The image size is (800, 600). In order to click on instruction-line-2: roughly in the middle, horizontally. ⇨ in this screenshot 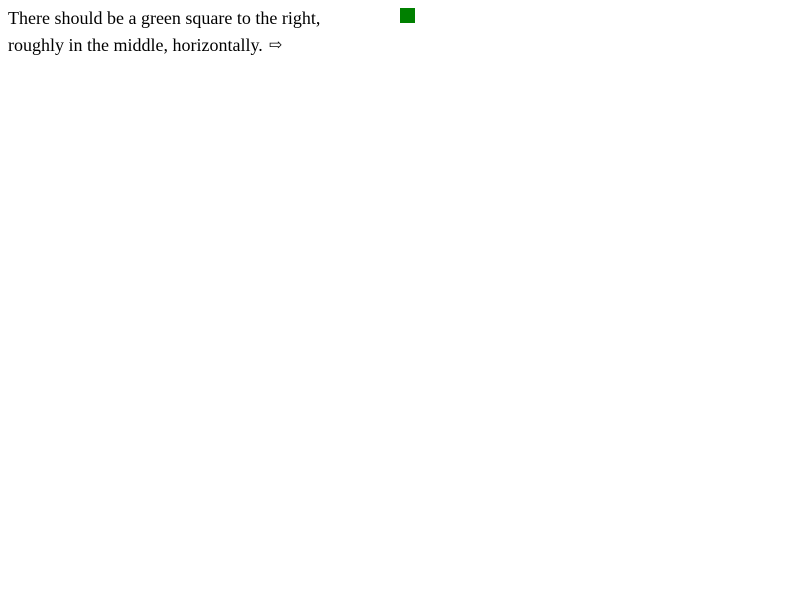, I will do `click(198, 45)`.